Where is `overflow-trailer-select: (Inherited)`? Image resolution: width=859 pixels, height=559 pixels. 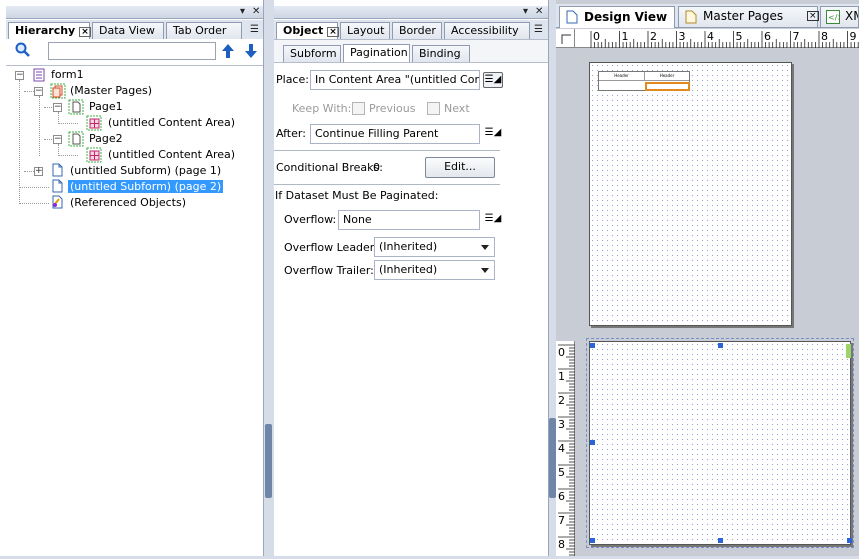 overflow-trailer-select: (Inherited) is located at coordinates (434, 270).